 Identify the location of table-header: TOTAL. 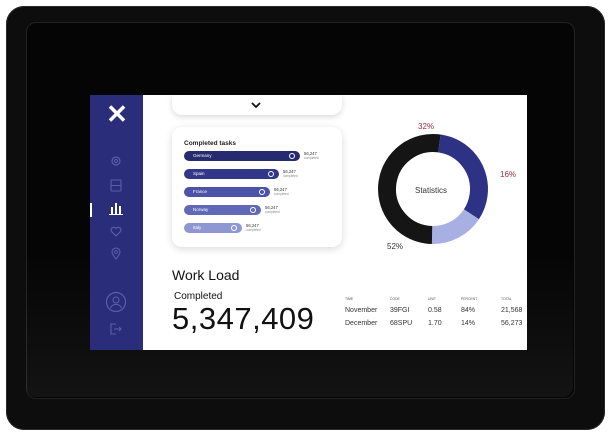
(506, 299).